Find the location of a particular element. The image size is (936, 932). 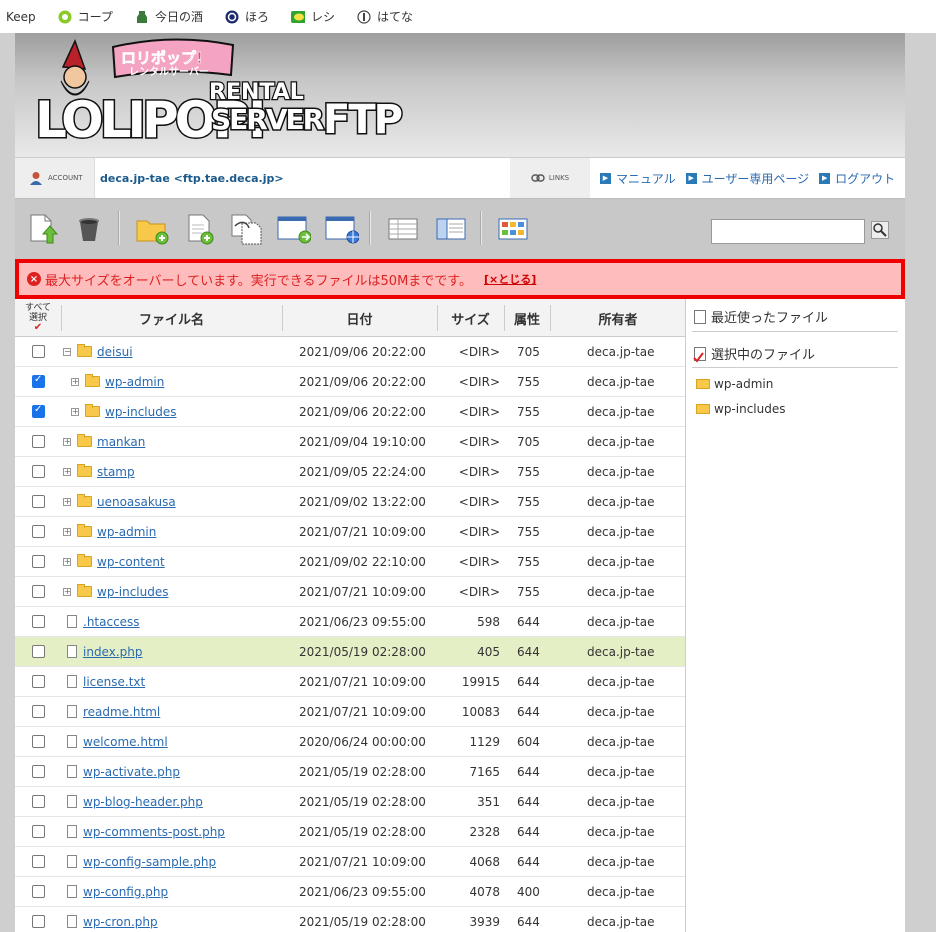

file-name-link: uenoasakusa is located at coordinates (136, 502).